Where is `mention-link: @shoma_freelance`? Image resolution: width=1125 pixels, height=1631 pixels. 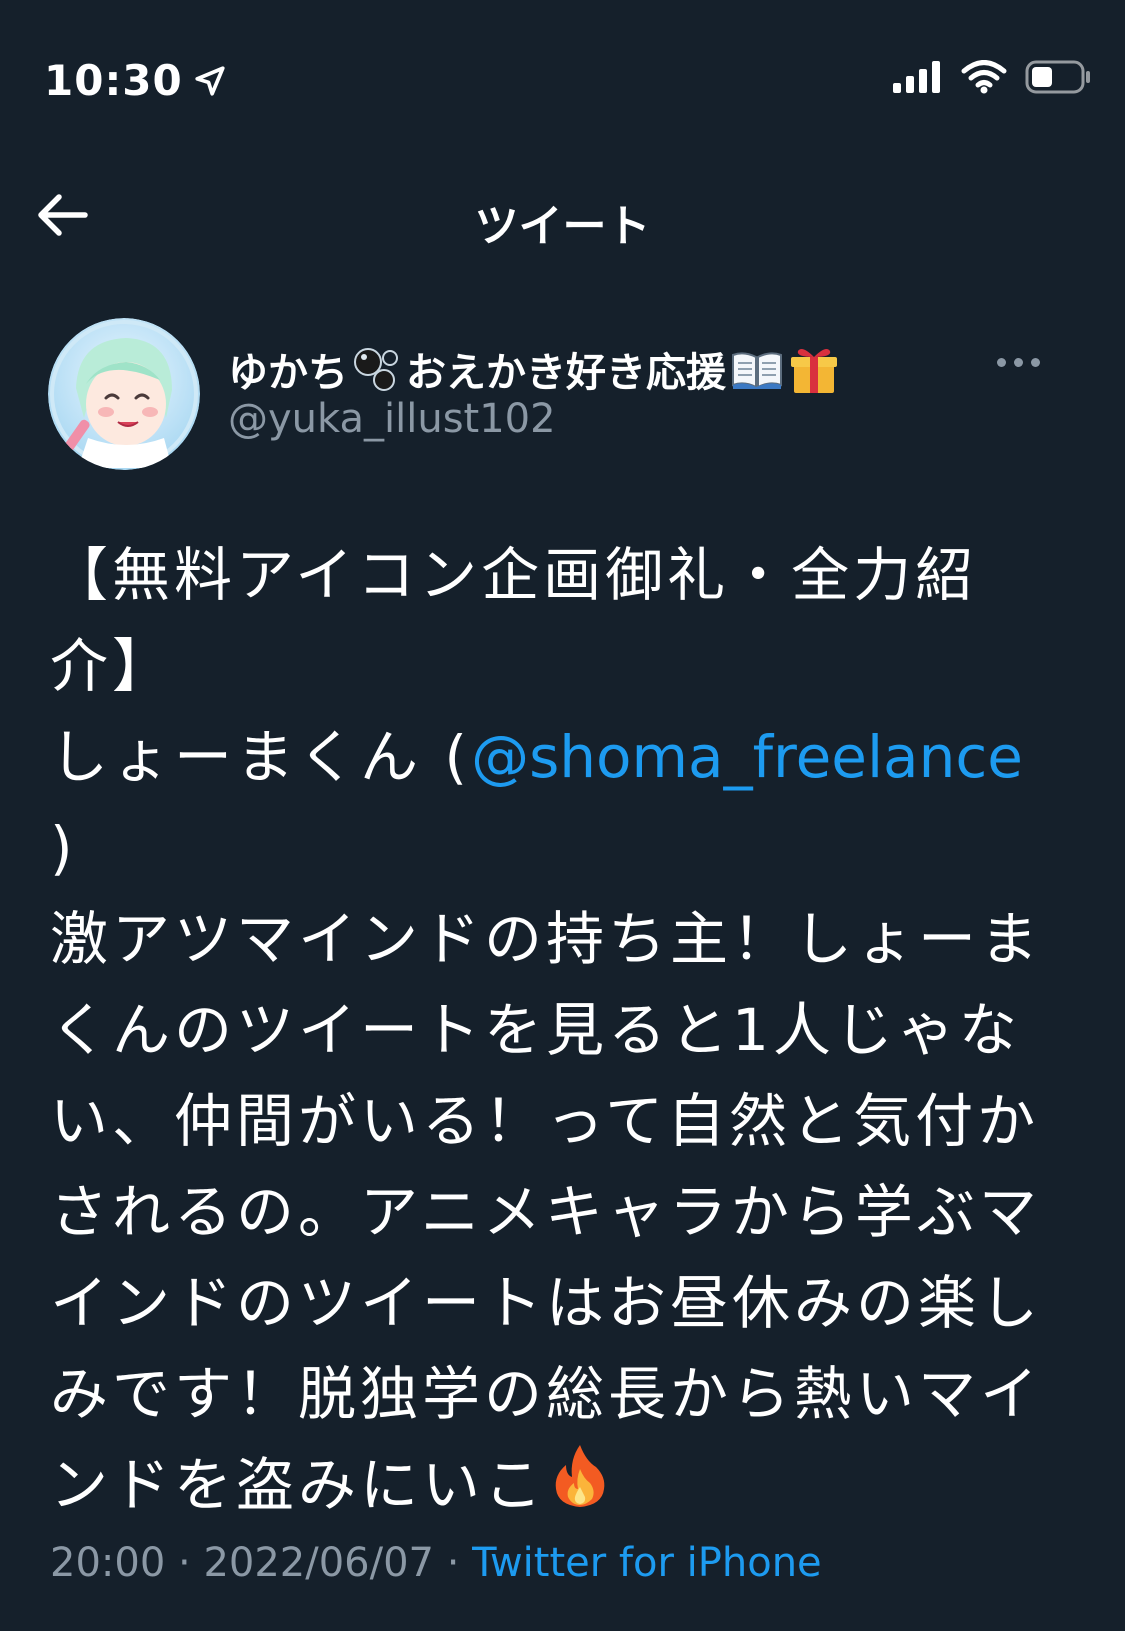 mention-link: @shoma_freelance is located at coordinates (747, 757).